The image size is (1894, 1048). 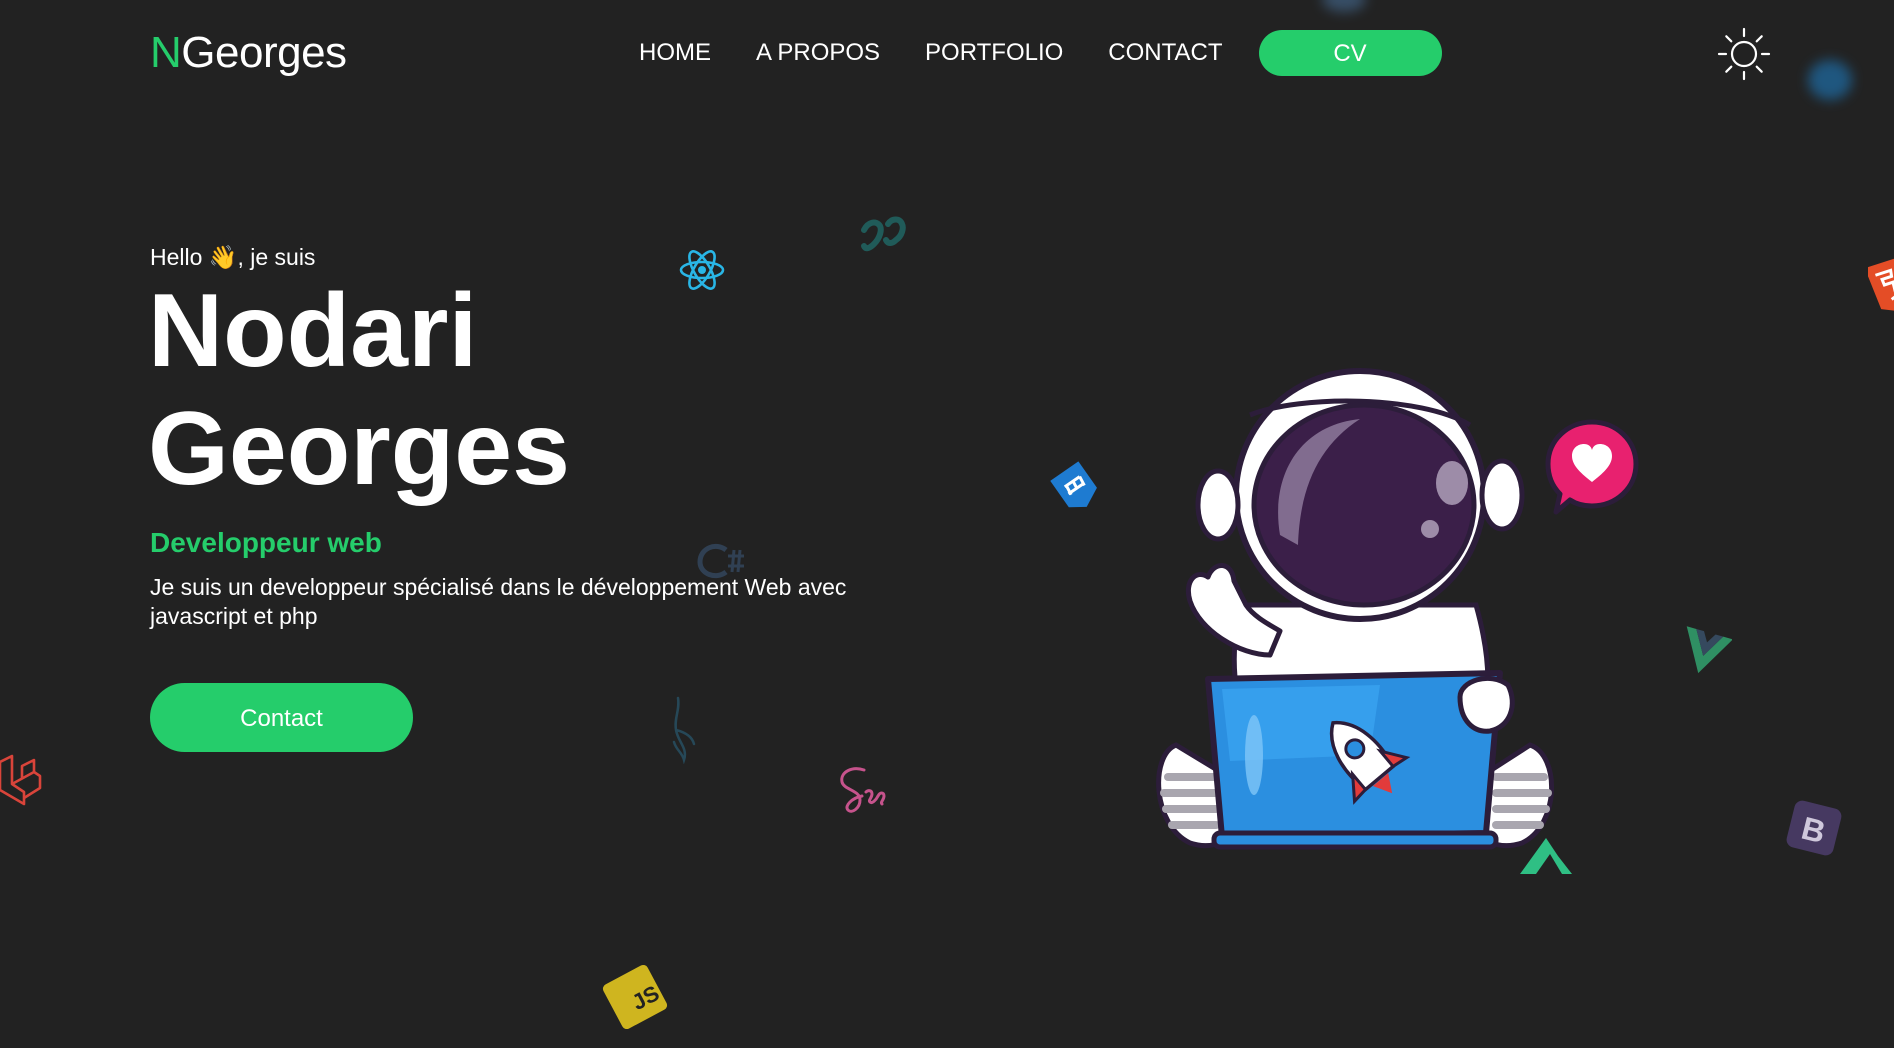 I want to click on mysql-dolphin-icon, so click(x=684, y=730).